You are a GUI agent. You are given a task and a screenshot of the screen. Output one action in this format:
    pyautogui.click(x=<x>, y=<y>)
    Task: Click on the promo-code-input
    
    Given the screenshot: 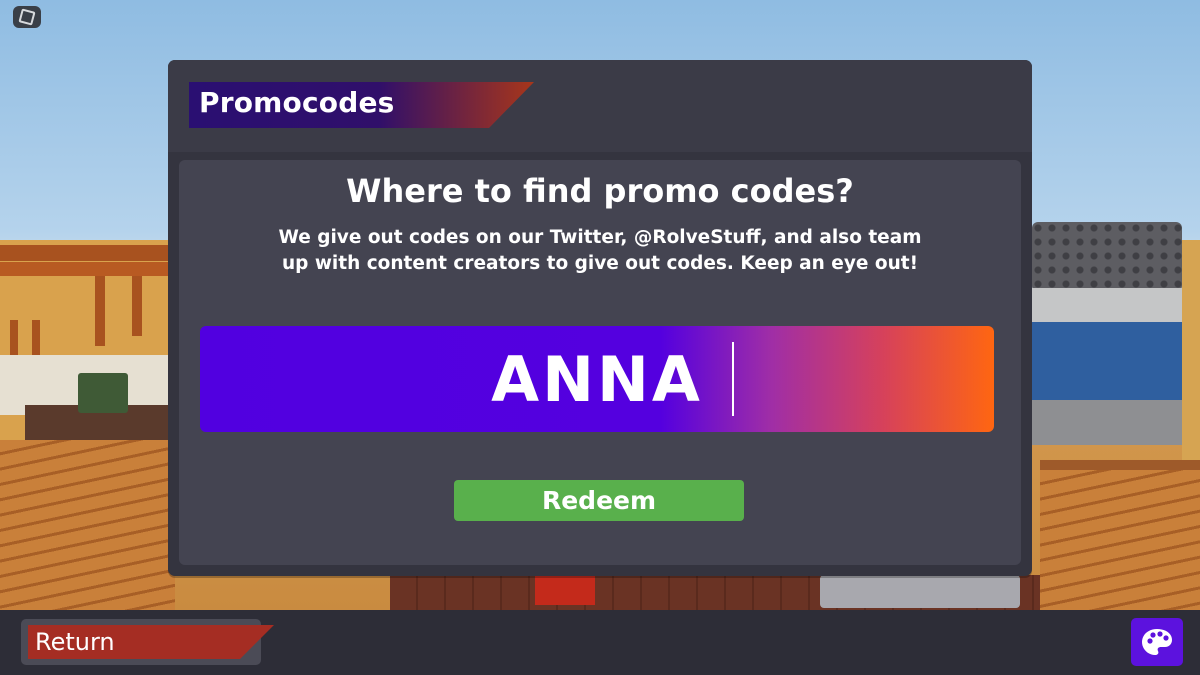 What is the action you would take?
    pyautogui.click(x=597, y=379)
    